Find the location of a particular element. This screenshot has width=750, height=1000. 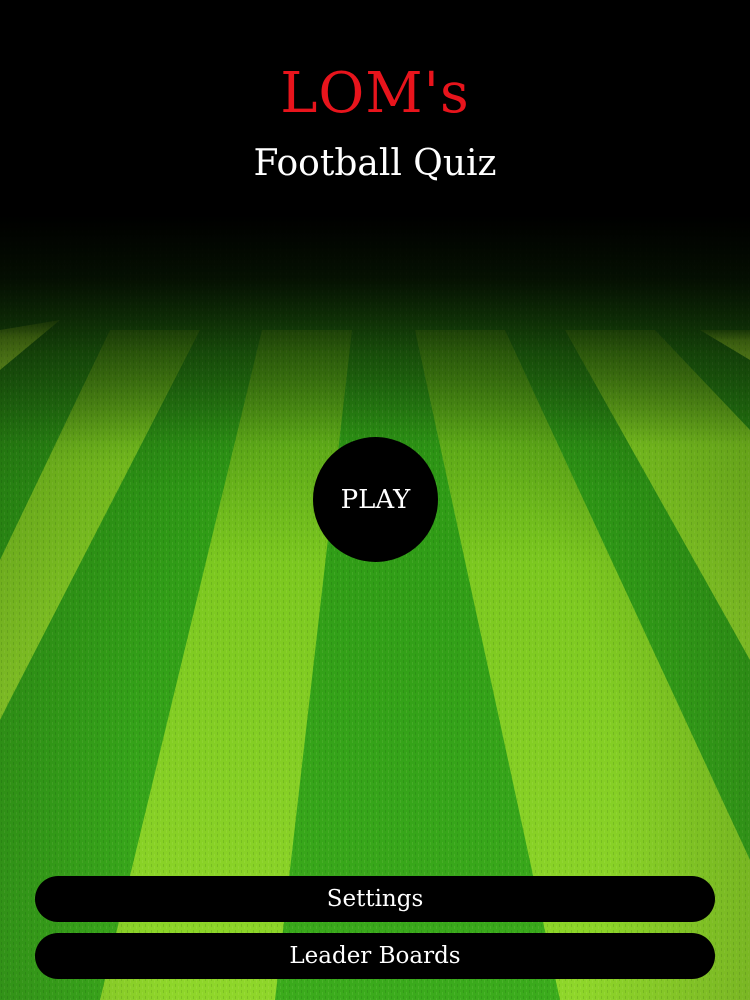

app-subtitle: Football Quiz is located at coordinates (375, 163).